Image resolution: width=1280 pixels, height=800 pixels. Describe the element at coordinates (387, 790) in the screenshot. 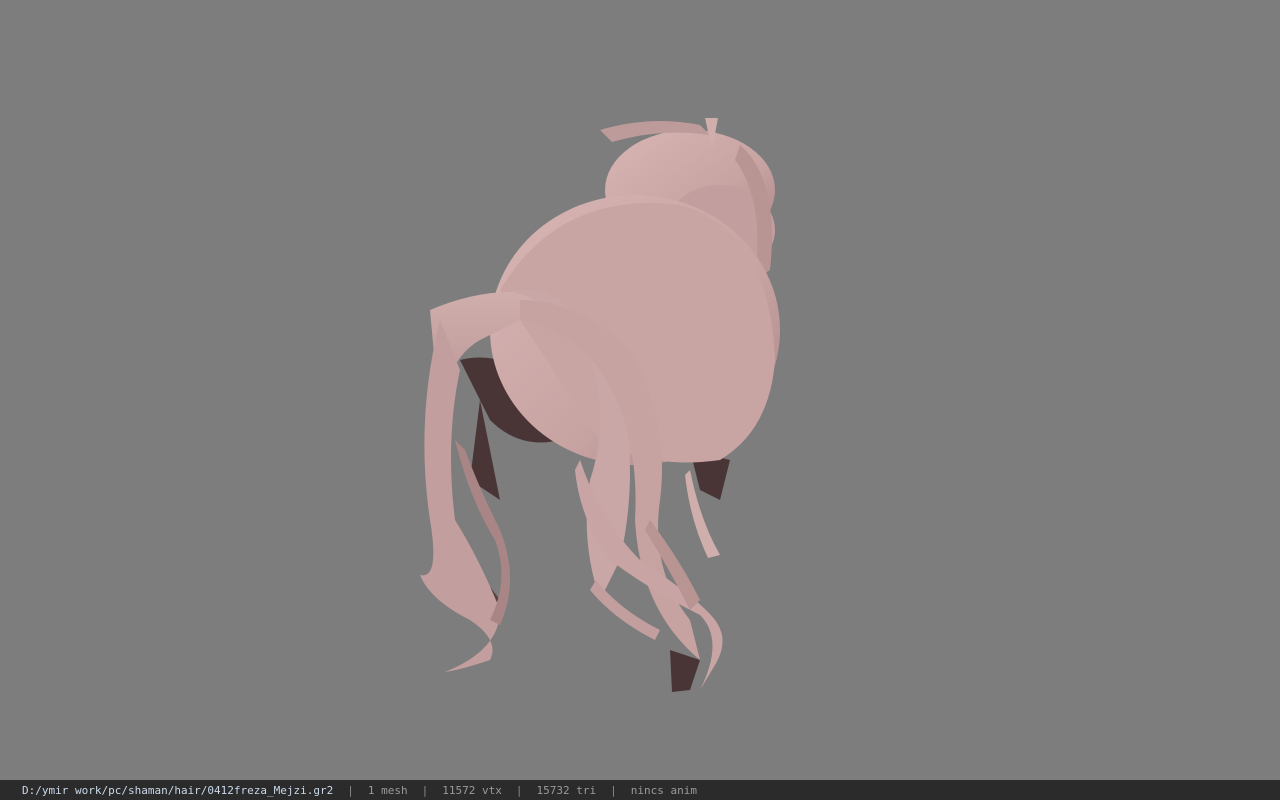

I see `mesh-count: 1 mesh` at that location.